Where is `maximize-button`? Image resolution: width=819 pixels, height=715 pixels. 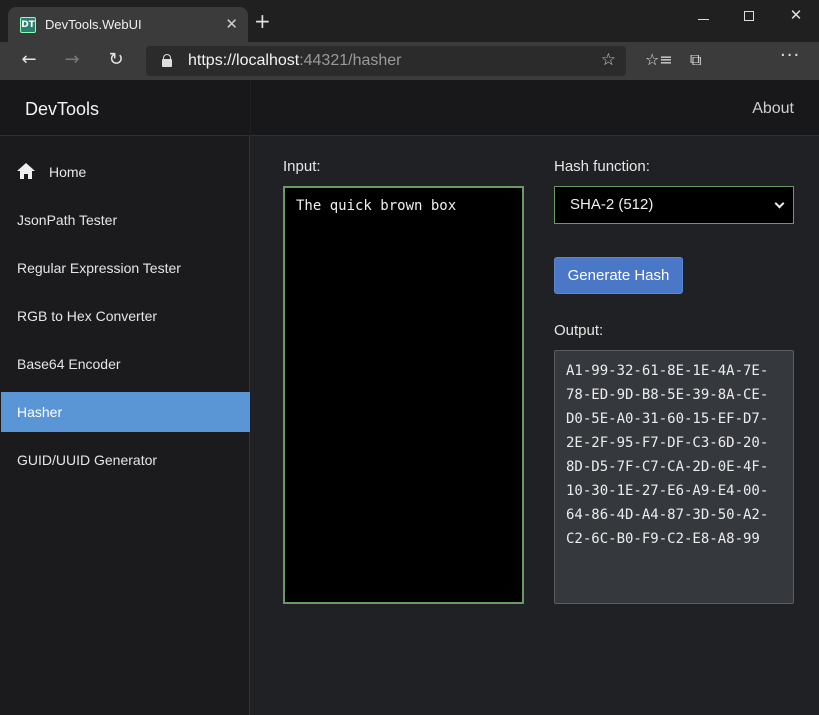 maximize-button is located at coordinates (749, 17).